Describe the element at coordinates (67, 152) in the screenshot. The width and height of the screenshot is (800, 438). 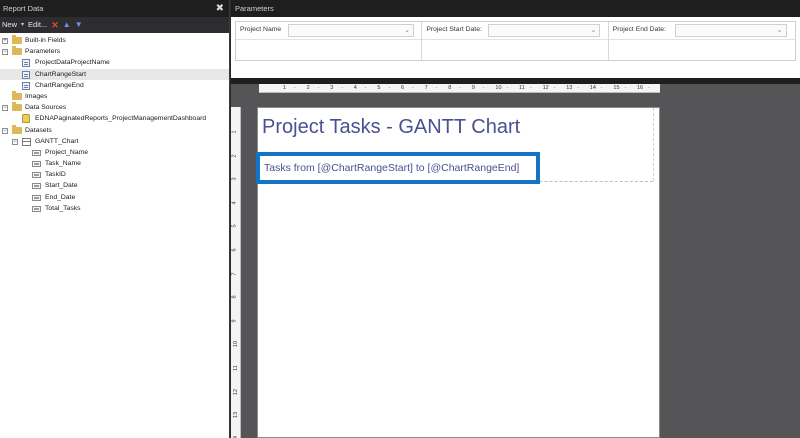
I see `tree-item-label: Project_Name` at that location.